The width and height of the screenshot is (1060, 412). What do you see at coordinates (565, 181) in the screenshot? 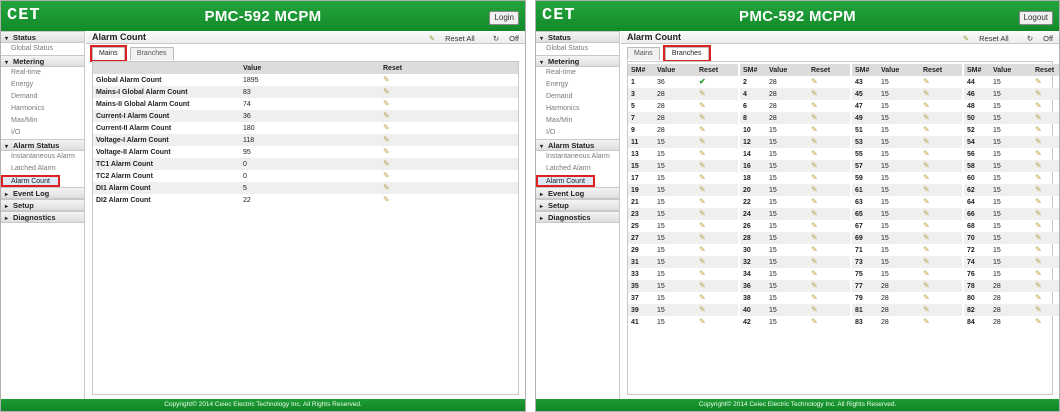
I see `sidebar-item-alarm-count: Alarm Count` at bounding box center [565, 181].